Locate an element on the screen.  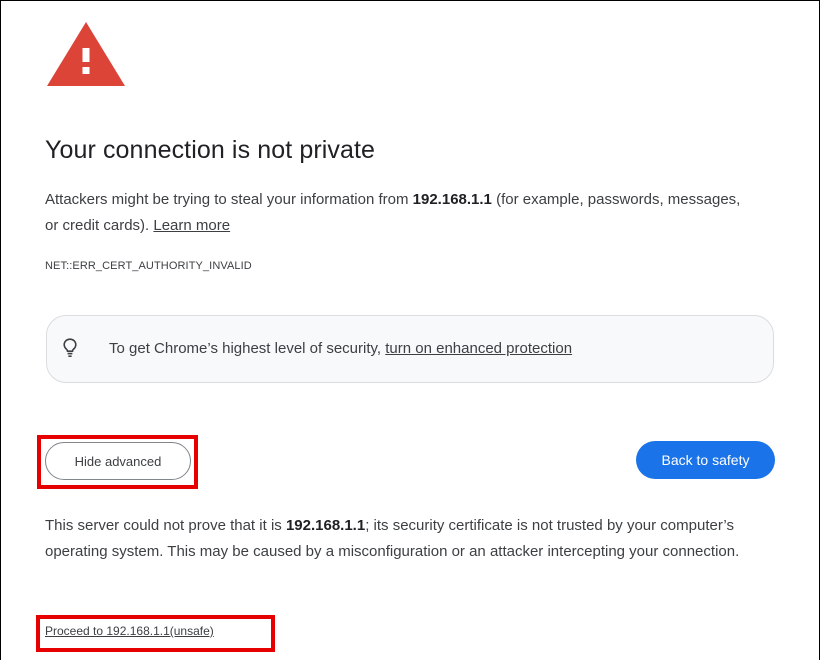
enhanced-protection-link: turn on enhanced protection is located at coordinates (478, 348).